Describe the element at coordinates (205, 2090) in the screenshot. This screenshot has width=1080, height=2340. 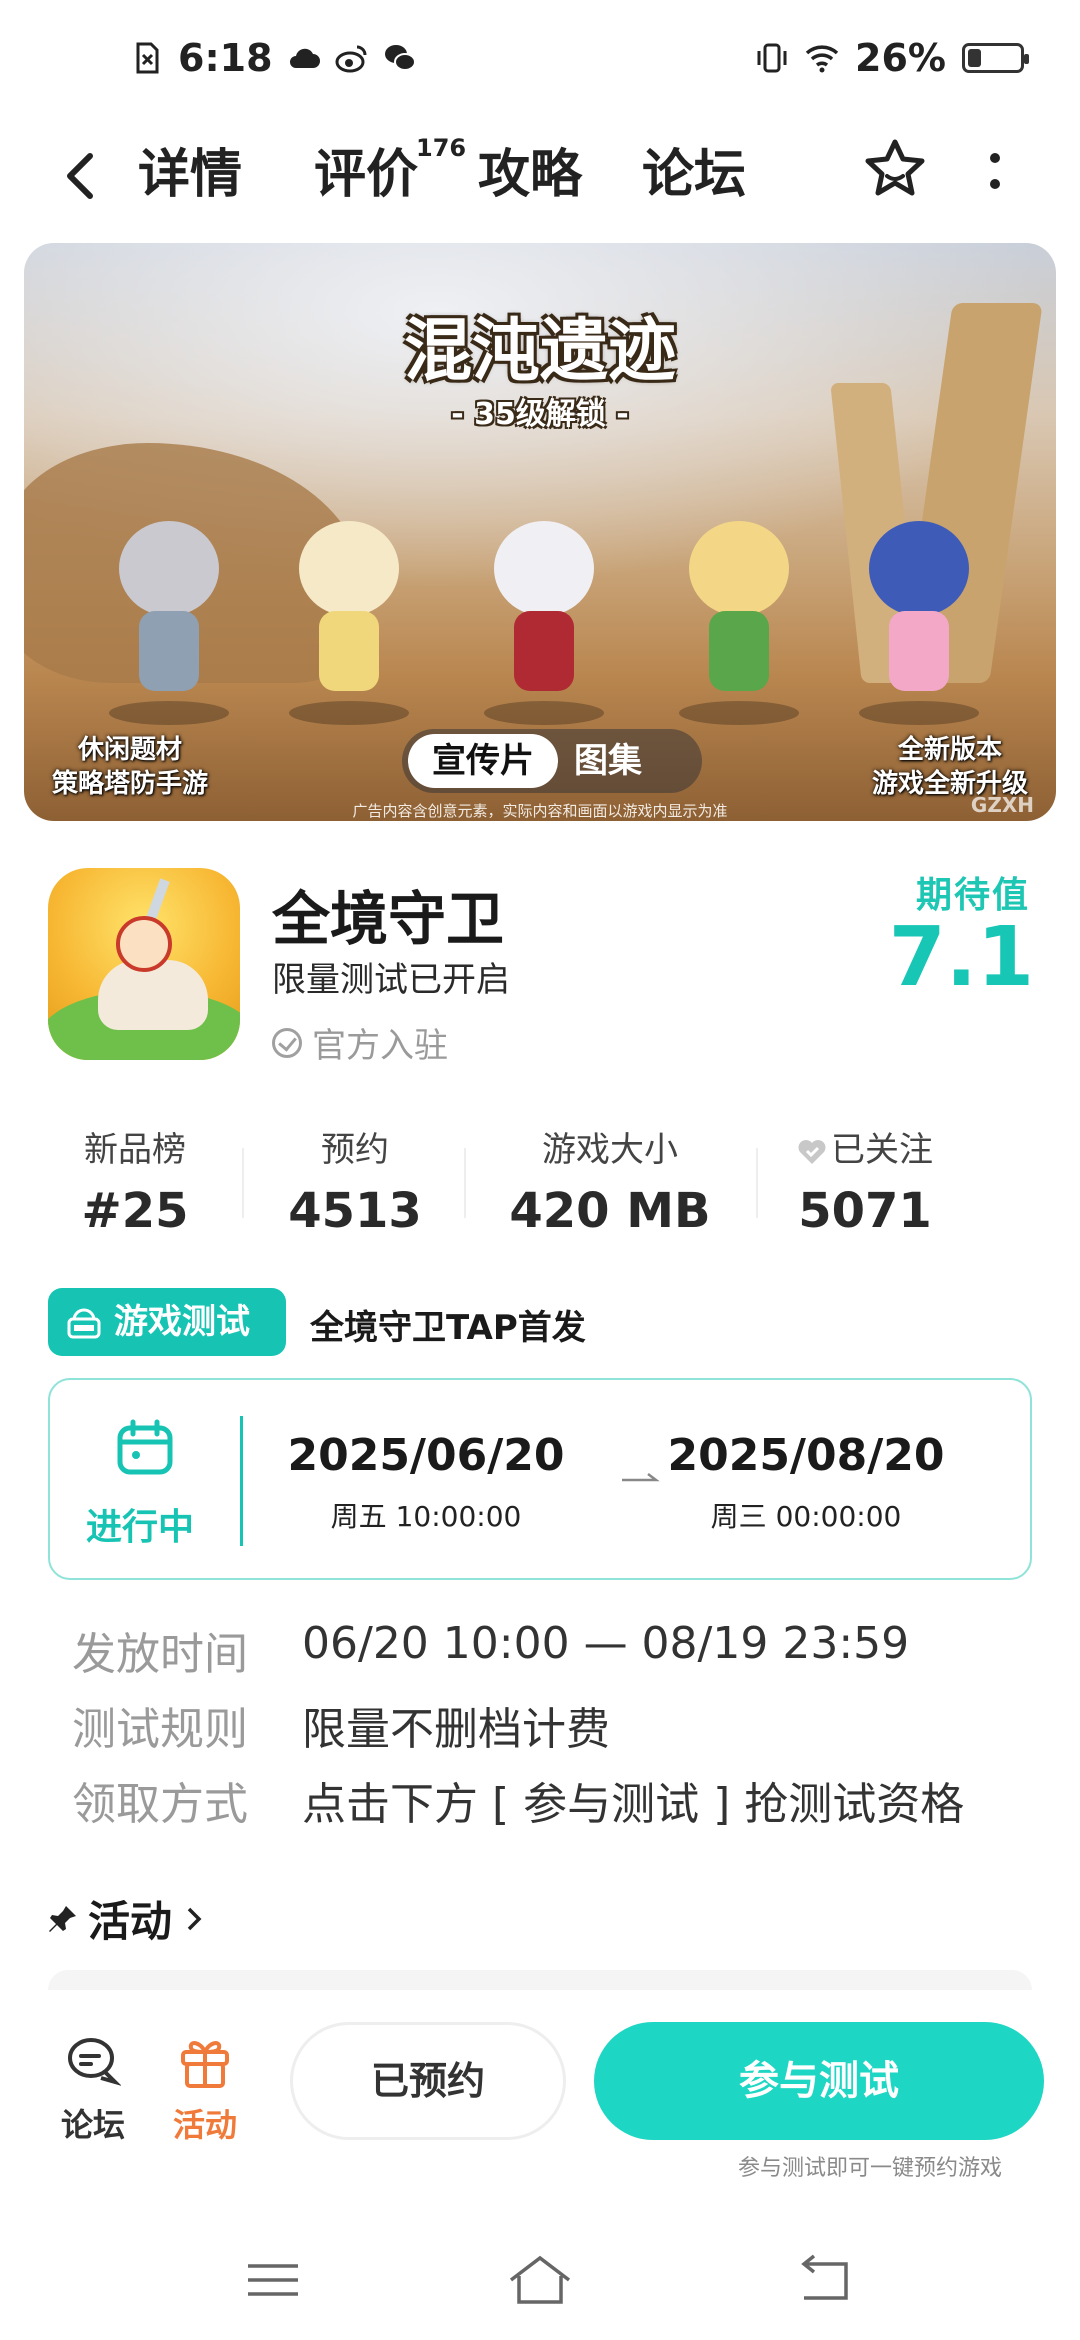
I see `activity-shortcut: 活动` at that location.